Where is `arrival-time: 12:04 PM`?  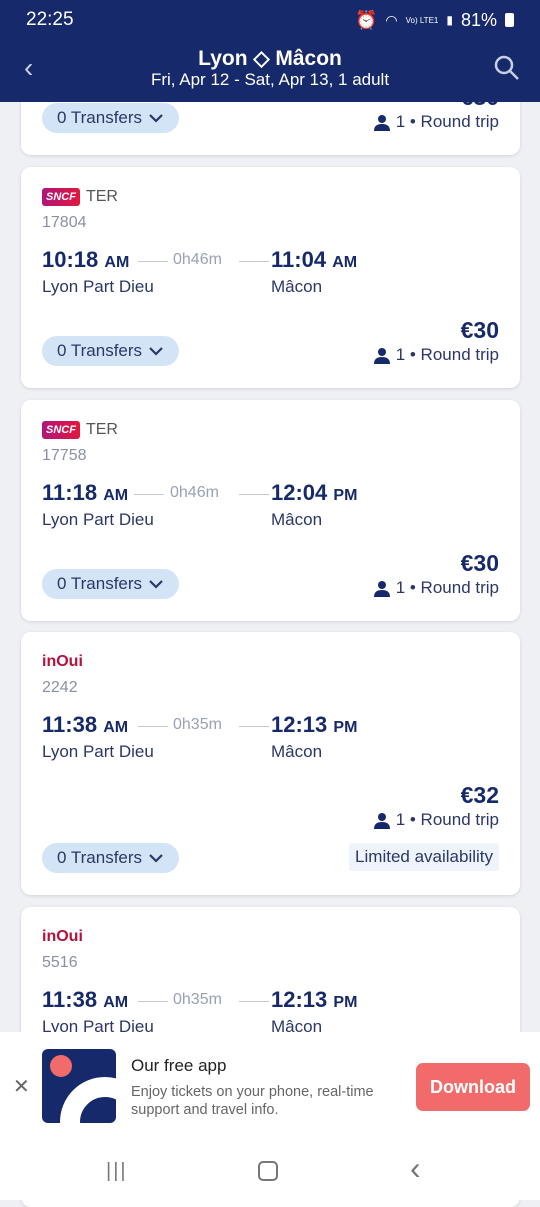
arrival-time: 12:04 PM is located at coordinates (314, 493).